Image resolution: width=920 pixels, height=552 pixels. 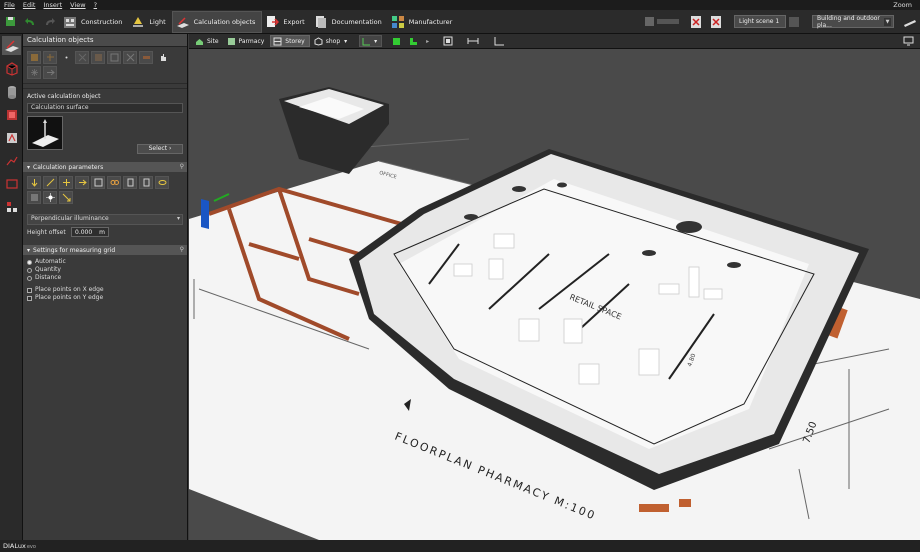 What do you see at coordinates (217, 21) in the screenshot?
I see `tab-calculation-objects: Calculation objects` at bounding box center [217, 21].